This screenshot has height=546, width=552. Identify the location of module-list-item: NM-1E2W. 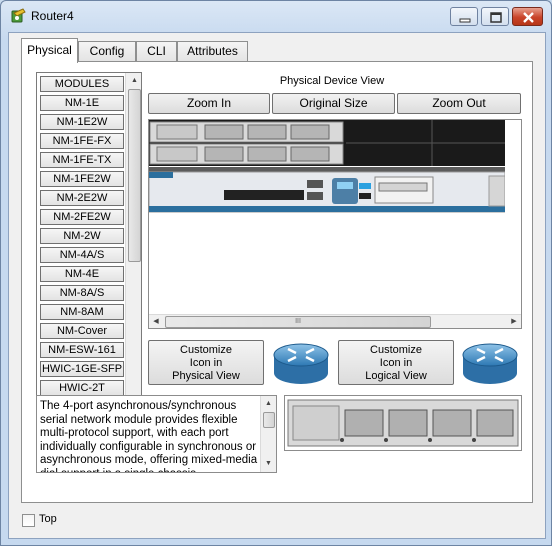
(82, 122).